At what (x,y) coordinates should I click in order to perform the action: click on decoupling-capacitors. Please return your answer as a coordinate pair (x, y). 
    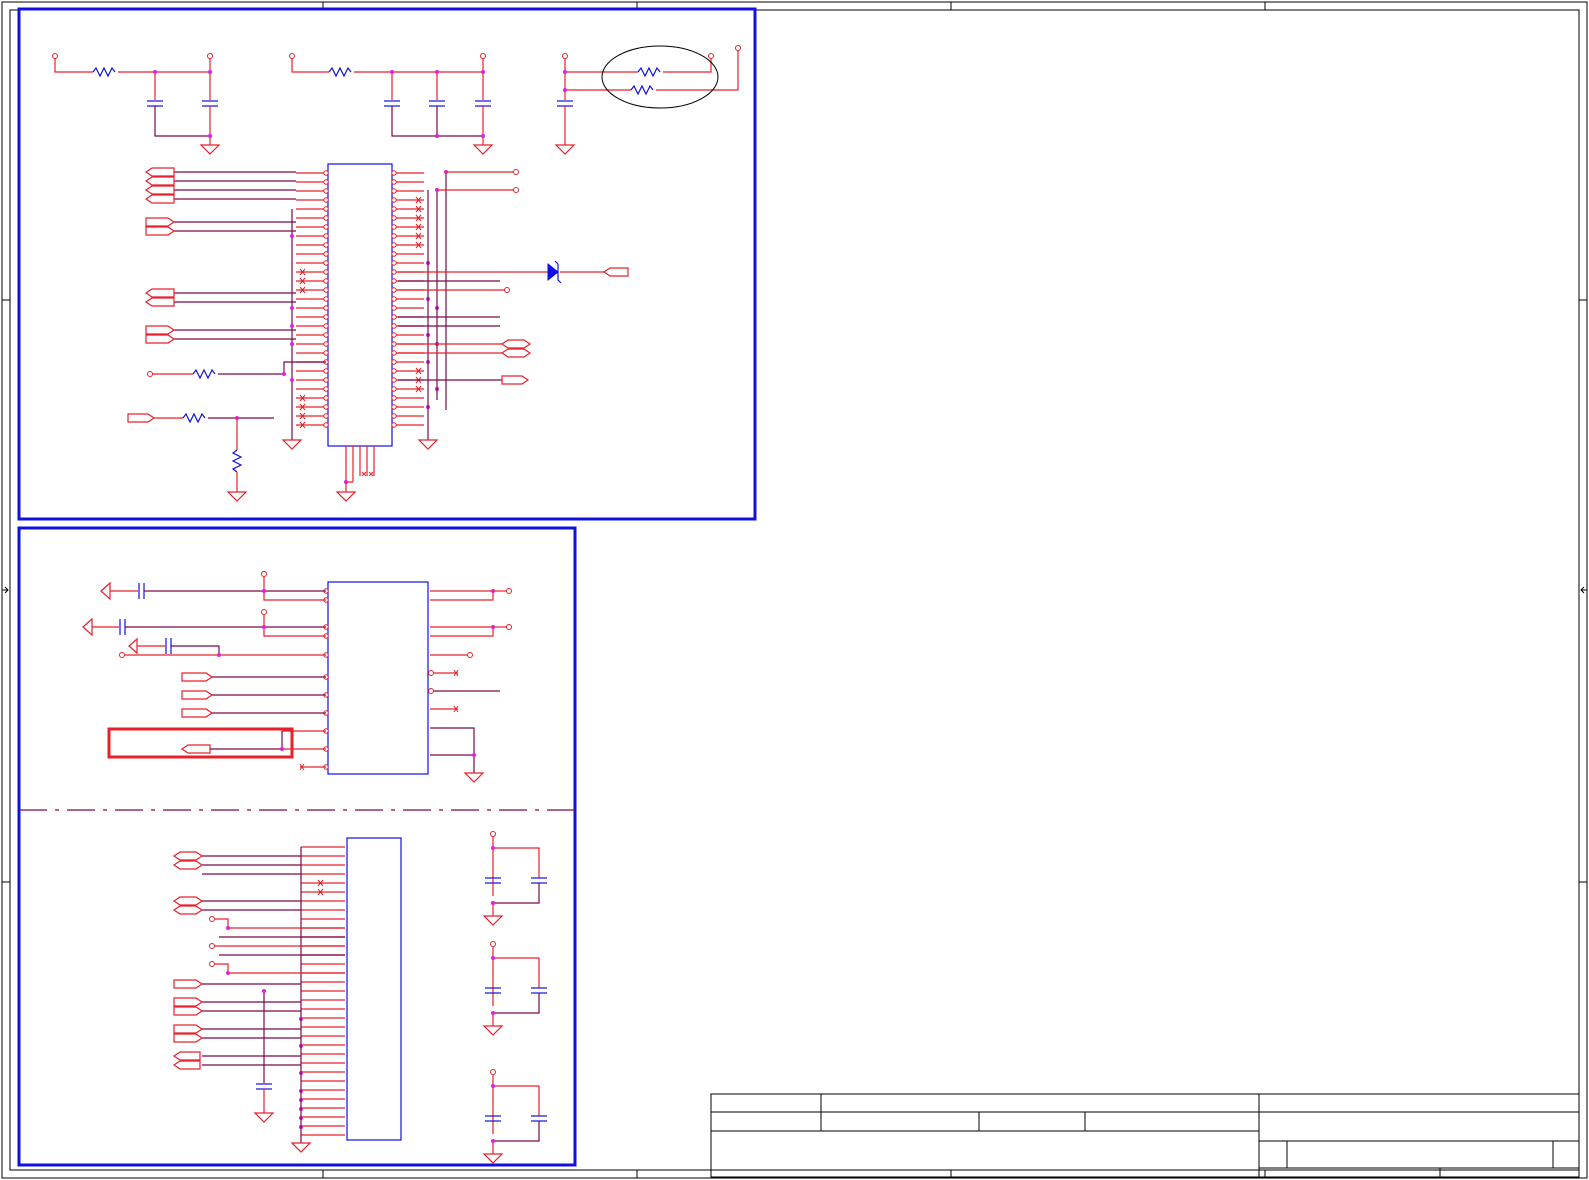
    Looking at the image, I should click on (514, 997).